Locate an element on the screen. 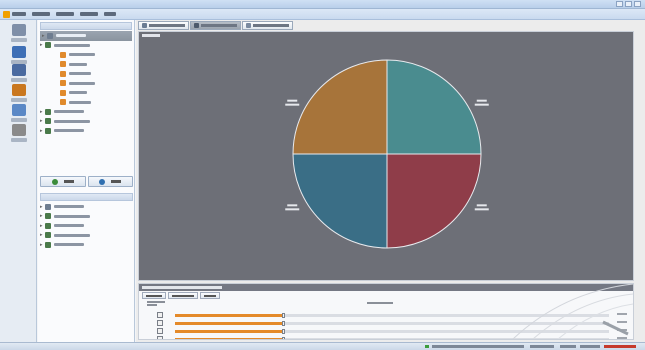 This screenshot has height=350, width=645. link-tool-button is located at coordinates (19, 134).